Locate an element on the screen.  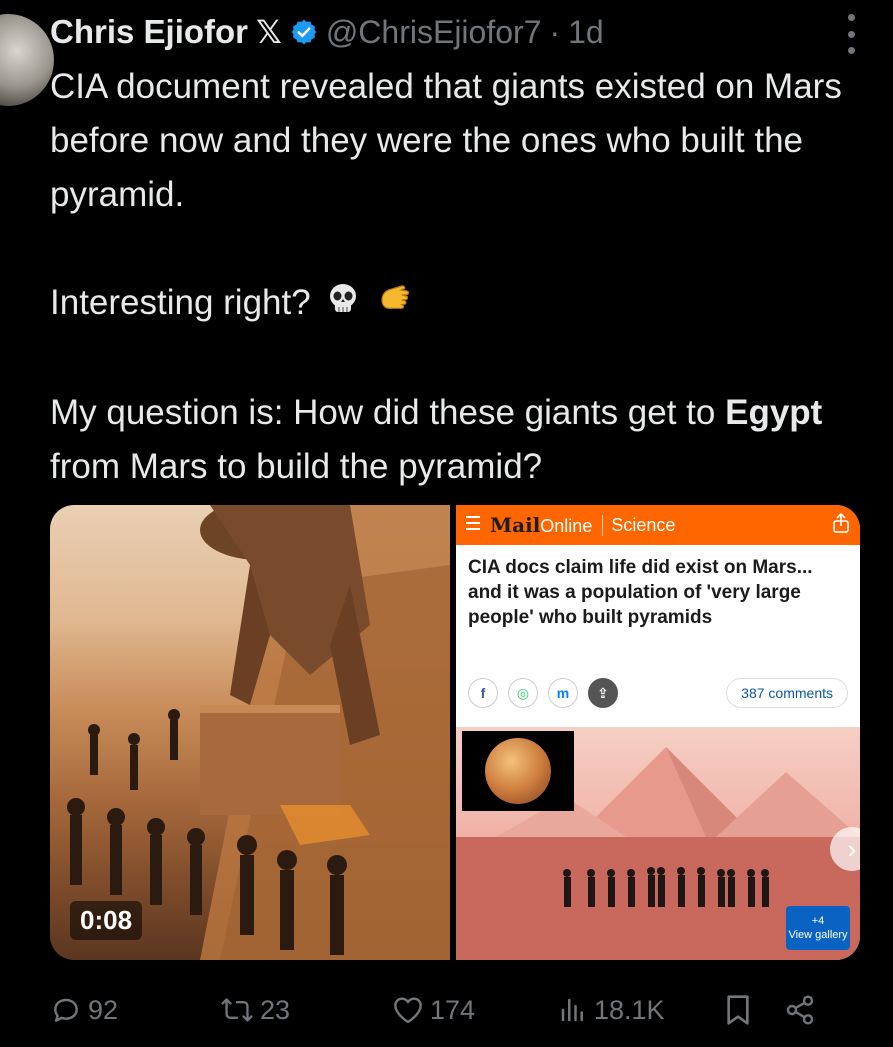
tweet-header: Chris Ejiofor 𝕏 @ChrisEjiofor7 · 1d is located at coordinates (450, 32).